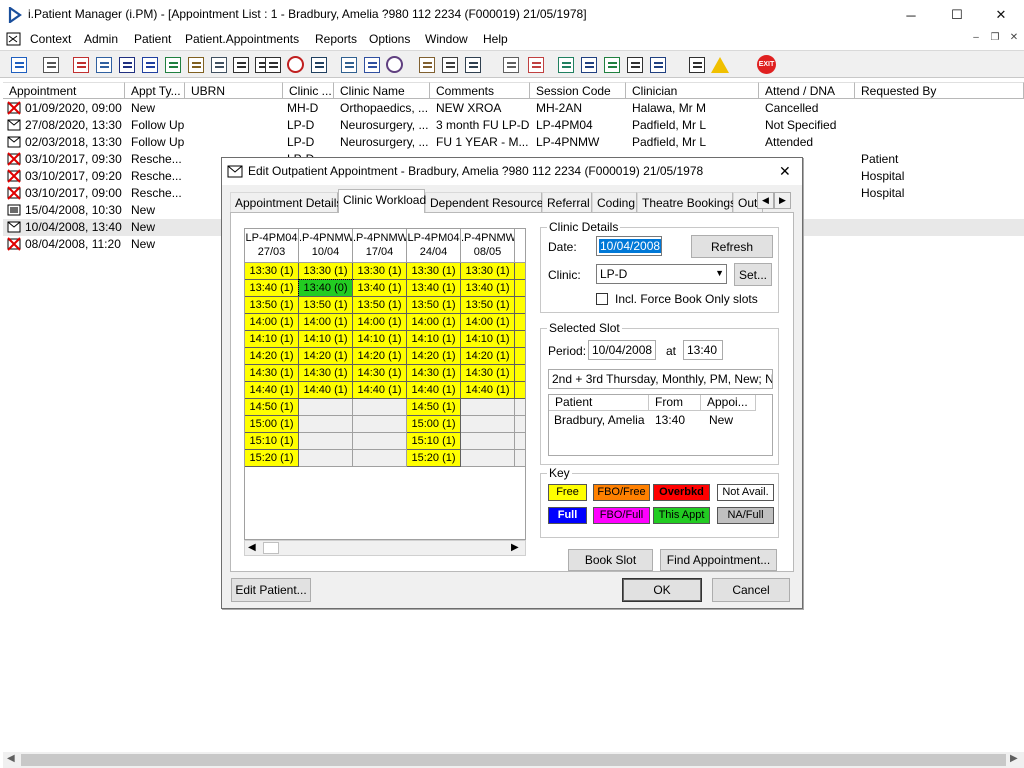 The image size is (1024, 768). I want to click on col-attend-dna: Attend / DNA, so click(807, 90).